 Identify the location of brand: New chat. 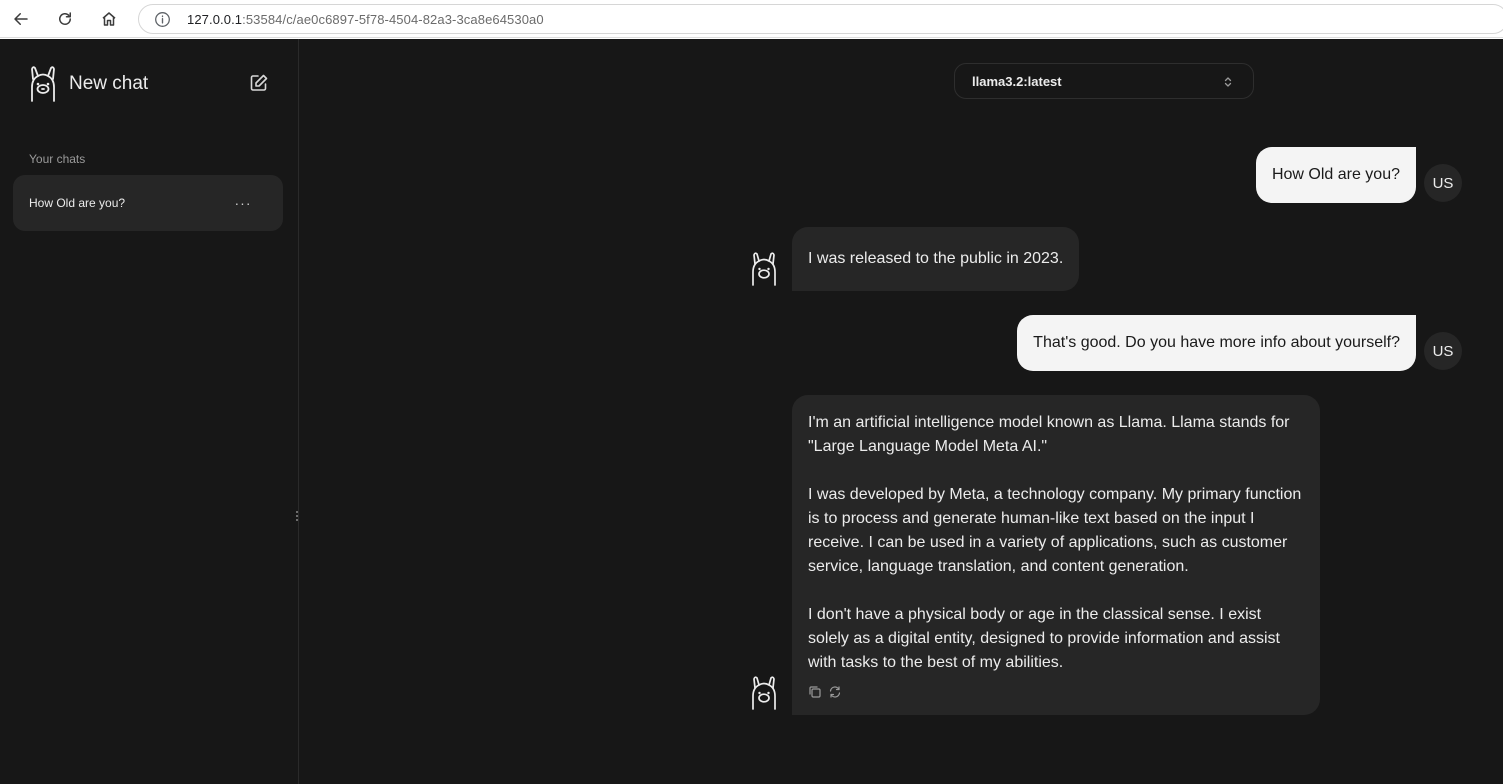
(87, 84).